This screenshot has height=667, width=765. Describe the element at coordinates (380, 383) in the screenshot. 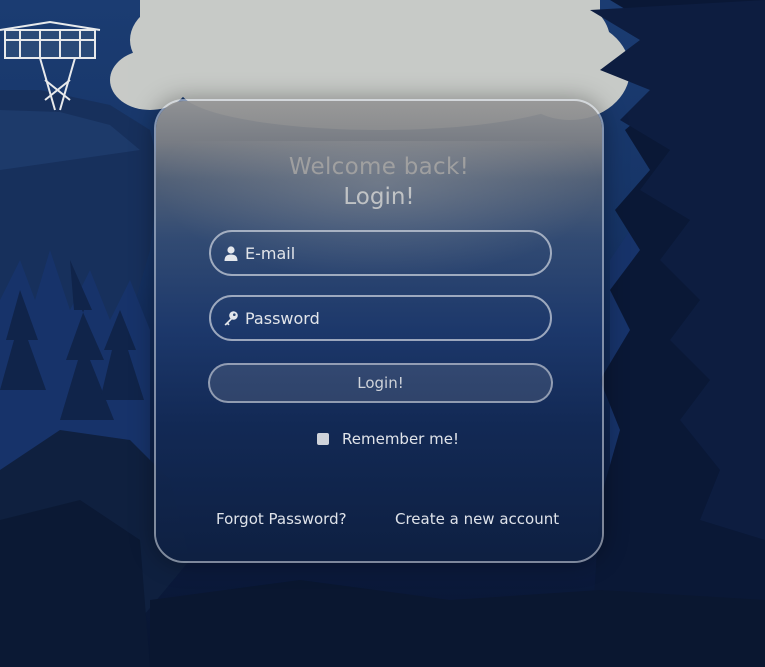

I see `login-button: Login!` at that location.